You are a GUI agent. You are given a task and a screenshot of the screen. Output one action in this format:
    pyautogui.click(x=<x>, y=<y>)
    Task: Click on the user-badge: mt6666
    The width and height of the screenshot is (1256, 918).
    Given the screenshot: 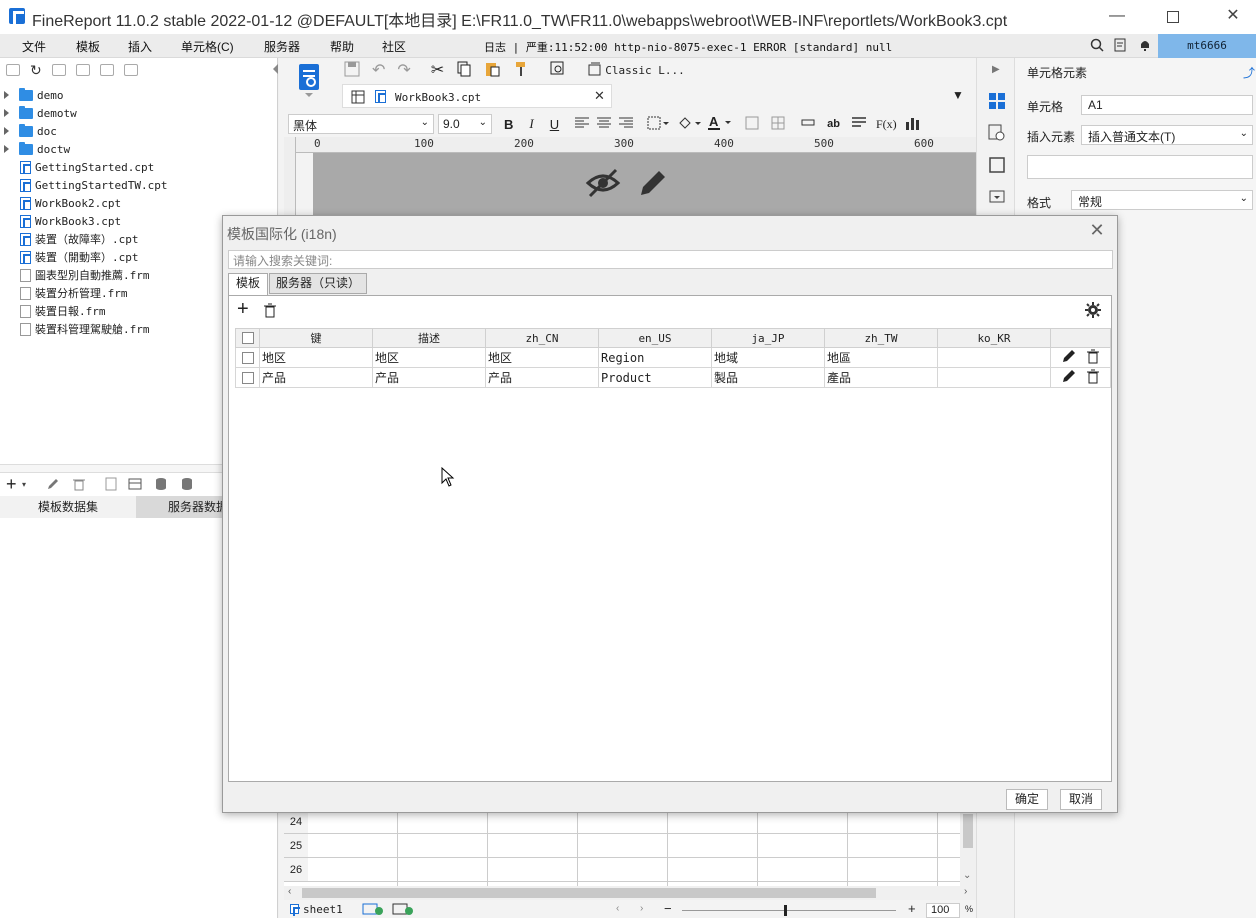 What is the action you would take?
    pyautogui.click(x=1207, y=46)
    